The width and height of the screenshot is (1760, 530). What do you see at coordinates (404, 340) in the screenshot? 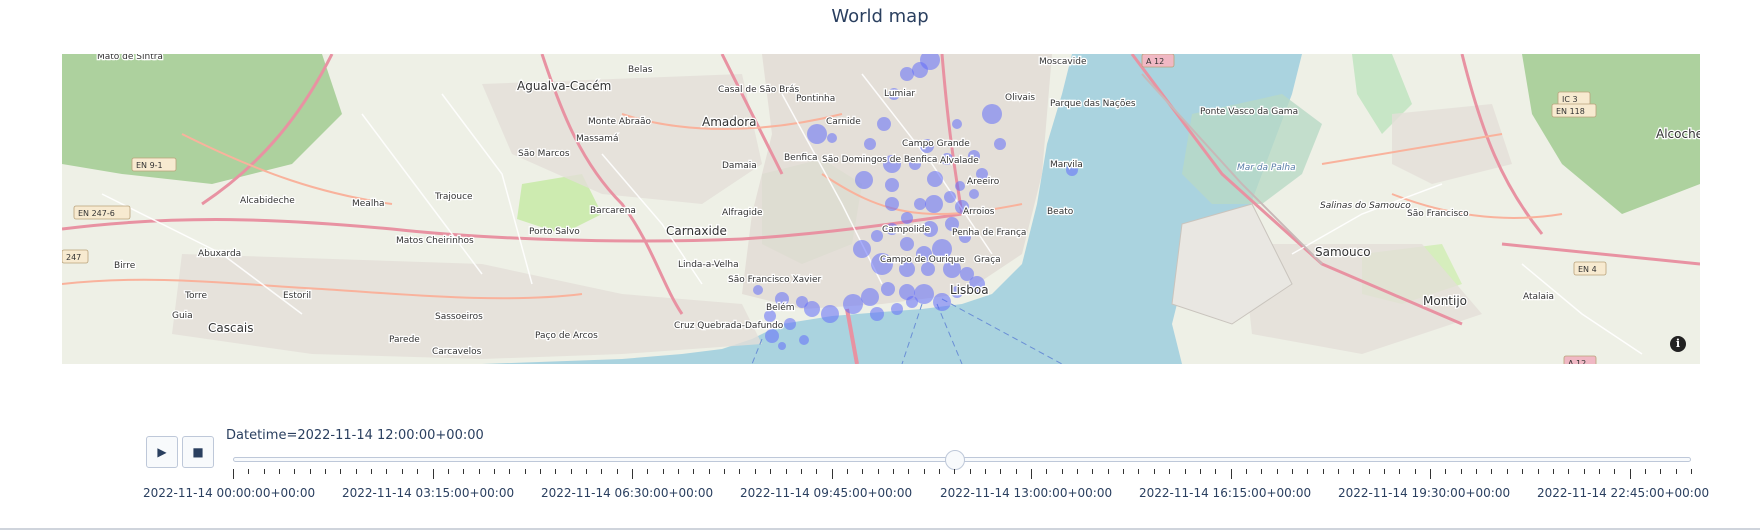
I see `place-label: Parede` at bounding box center [404, 340].